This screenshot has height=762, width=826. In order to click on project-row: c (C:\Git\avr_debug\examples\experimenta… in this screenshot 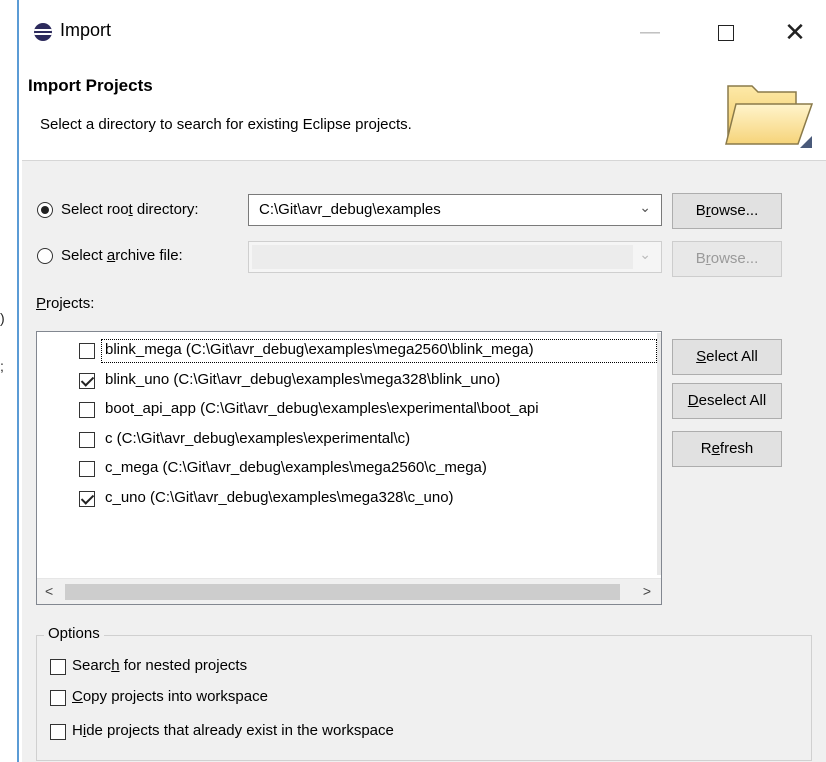, I will do `click(349, 442)`.